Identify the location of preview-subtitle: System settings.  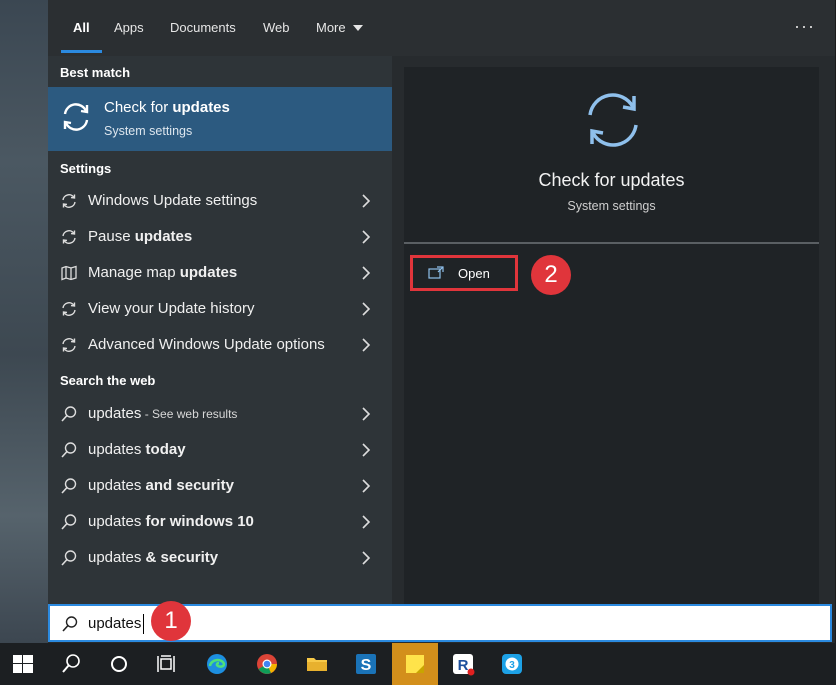
(611, 206).